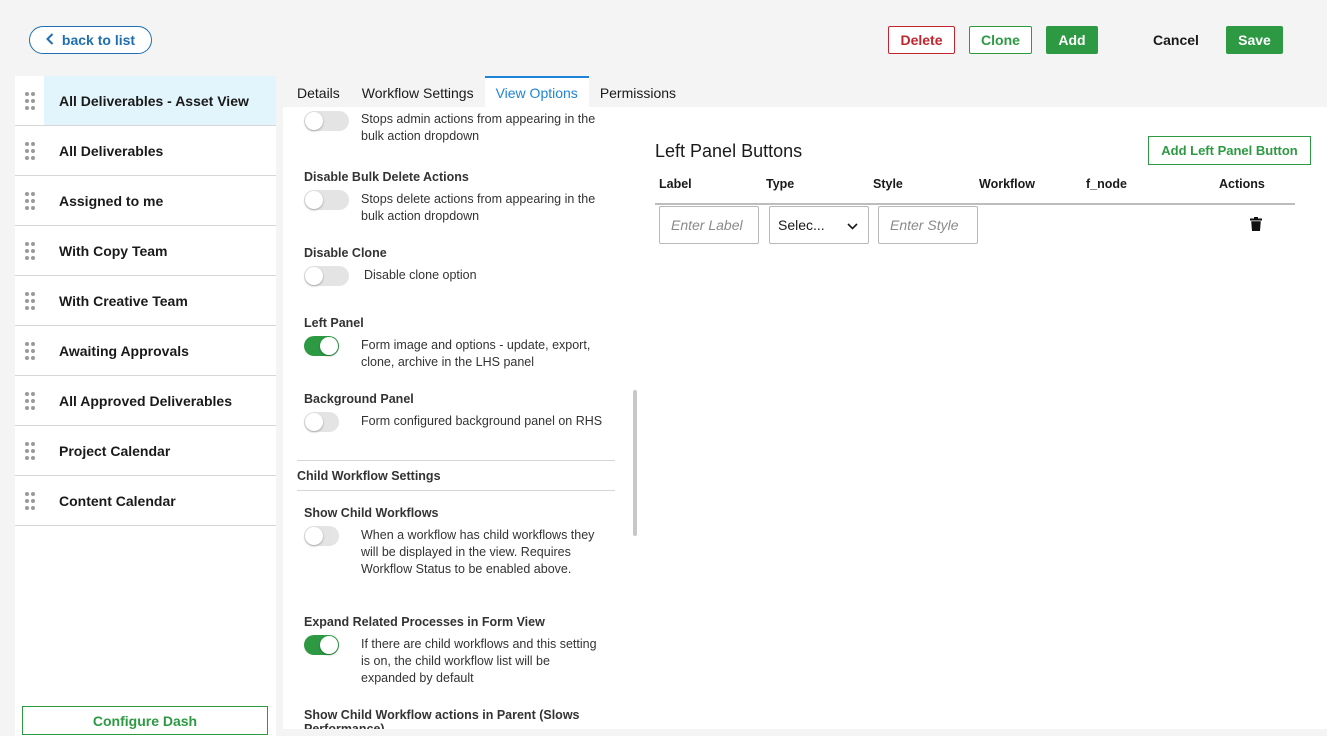 The width and height of the screenshot is (1327, 736). I want to click on column-header-workflow: Workflow, so click(1007, 184).